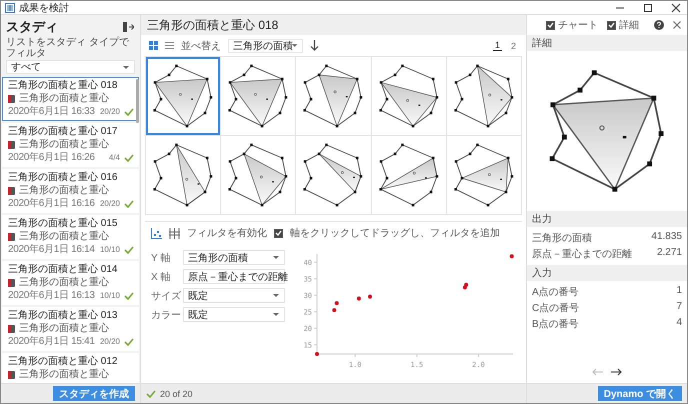 The image size is (688, 404). I want to click on filter-label: リストをスタディ タイプでフィルタ, so click(67, 48).